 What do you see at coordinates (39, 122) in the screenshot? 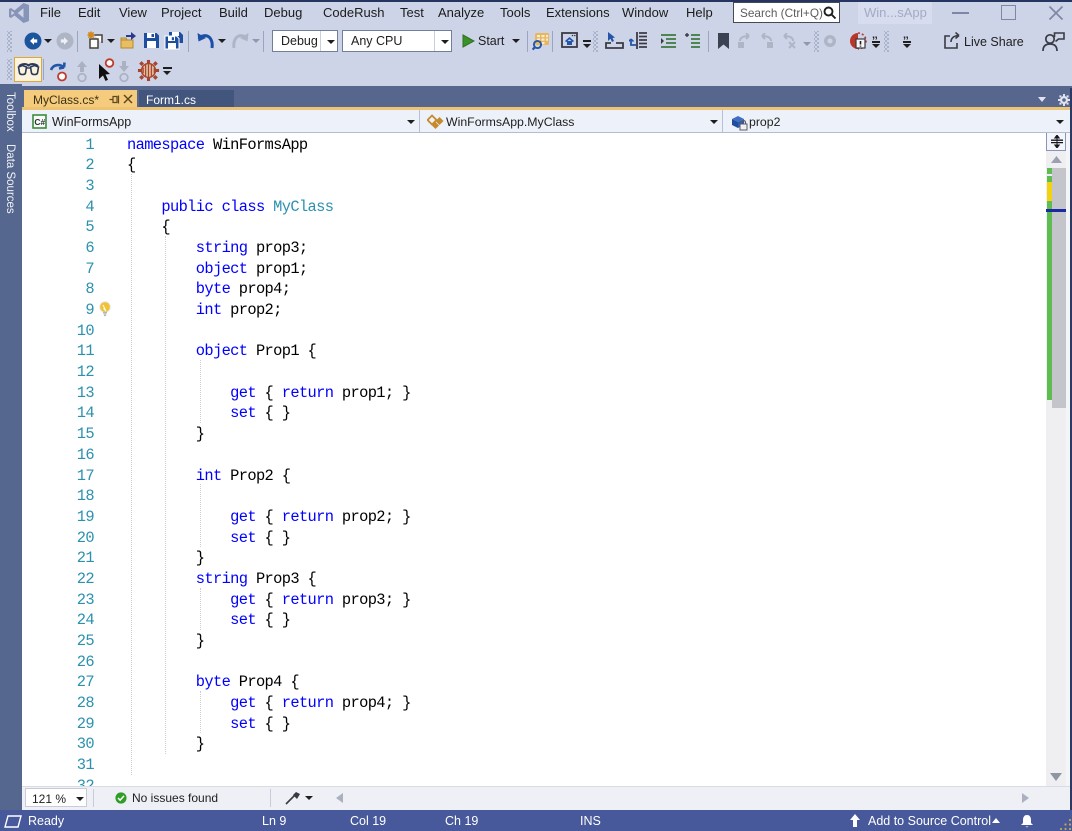
I see `svg-text: C#` at bounding box center [39, 122].